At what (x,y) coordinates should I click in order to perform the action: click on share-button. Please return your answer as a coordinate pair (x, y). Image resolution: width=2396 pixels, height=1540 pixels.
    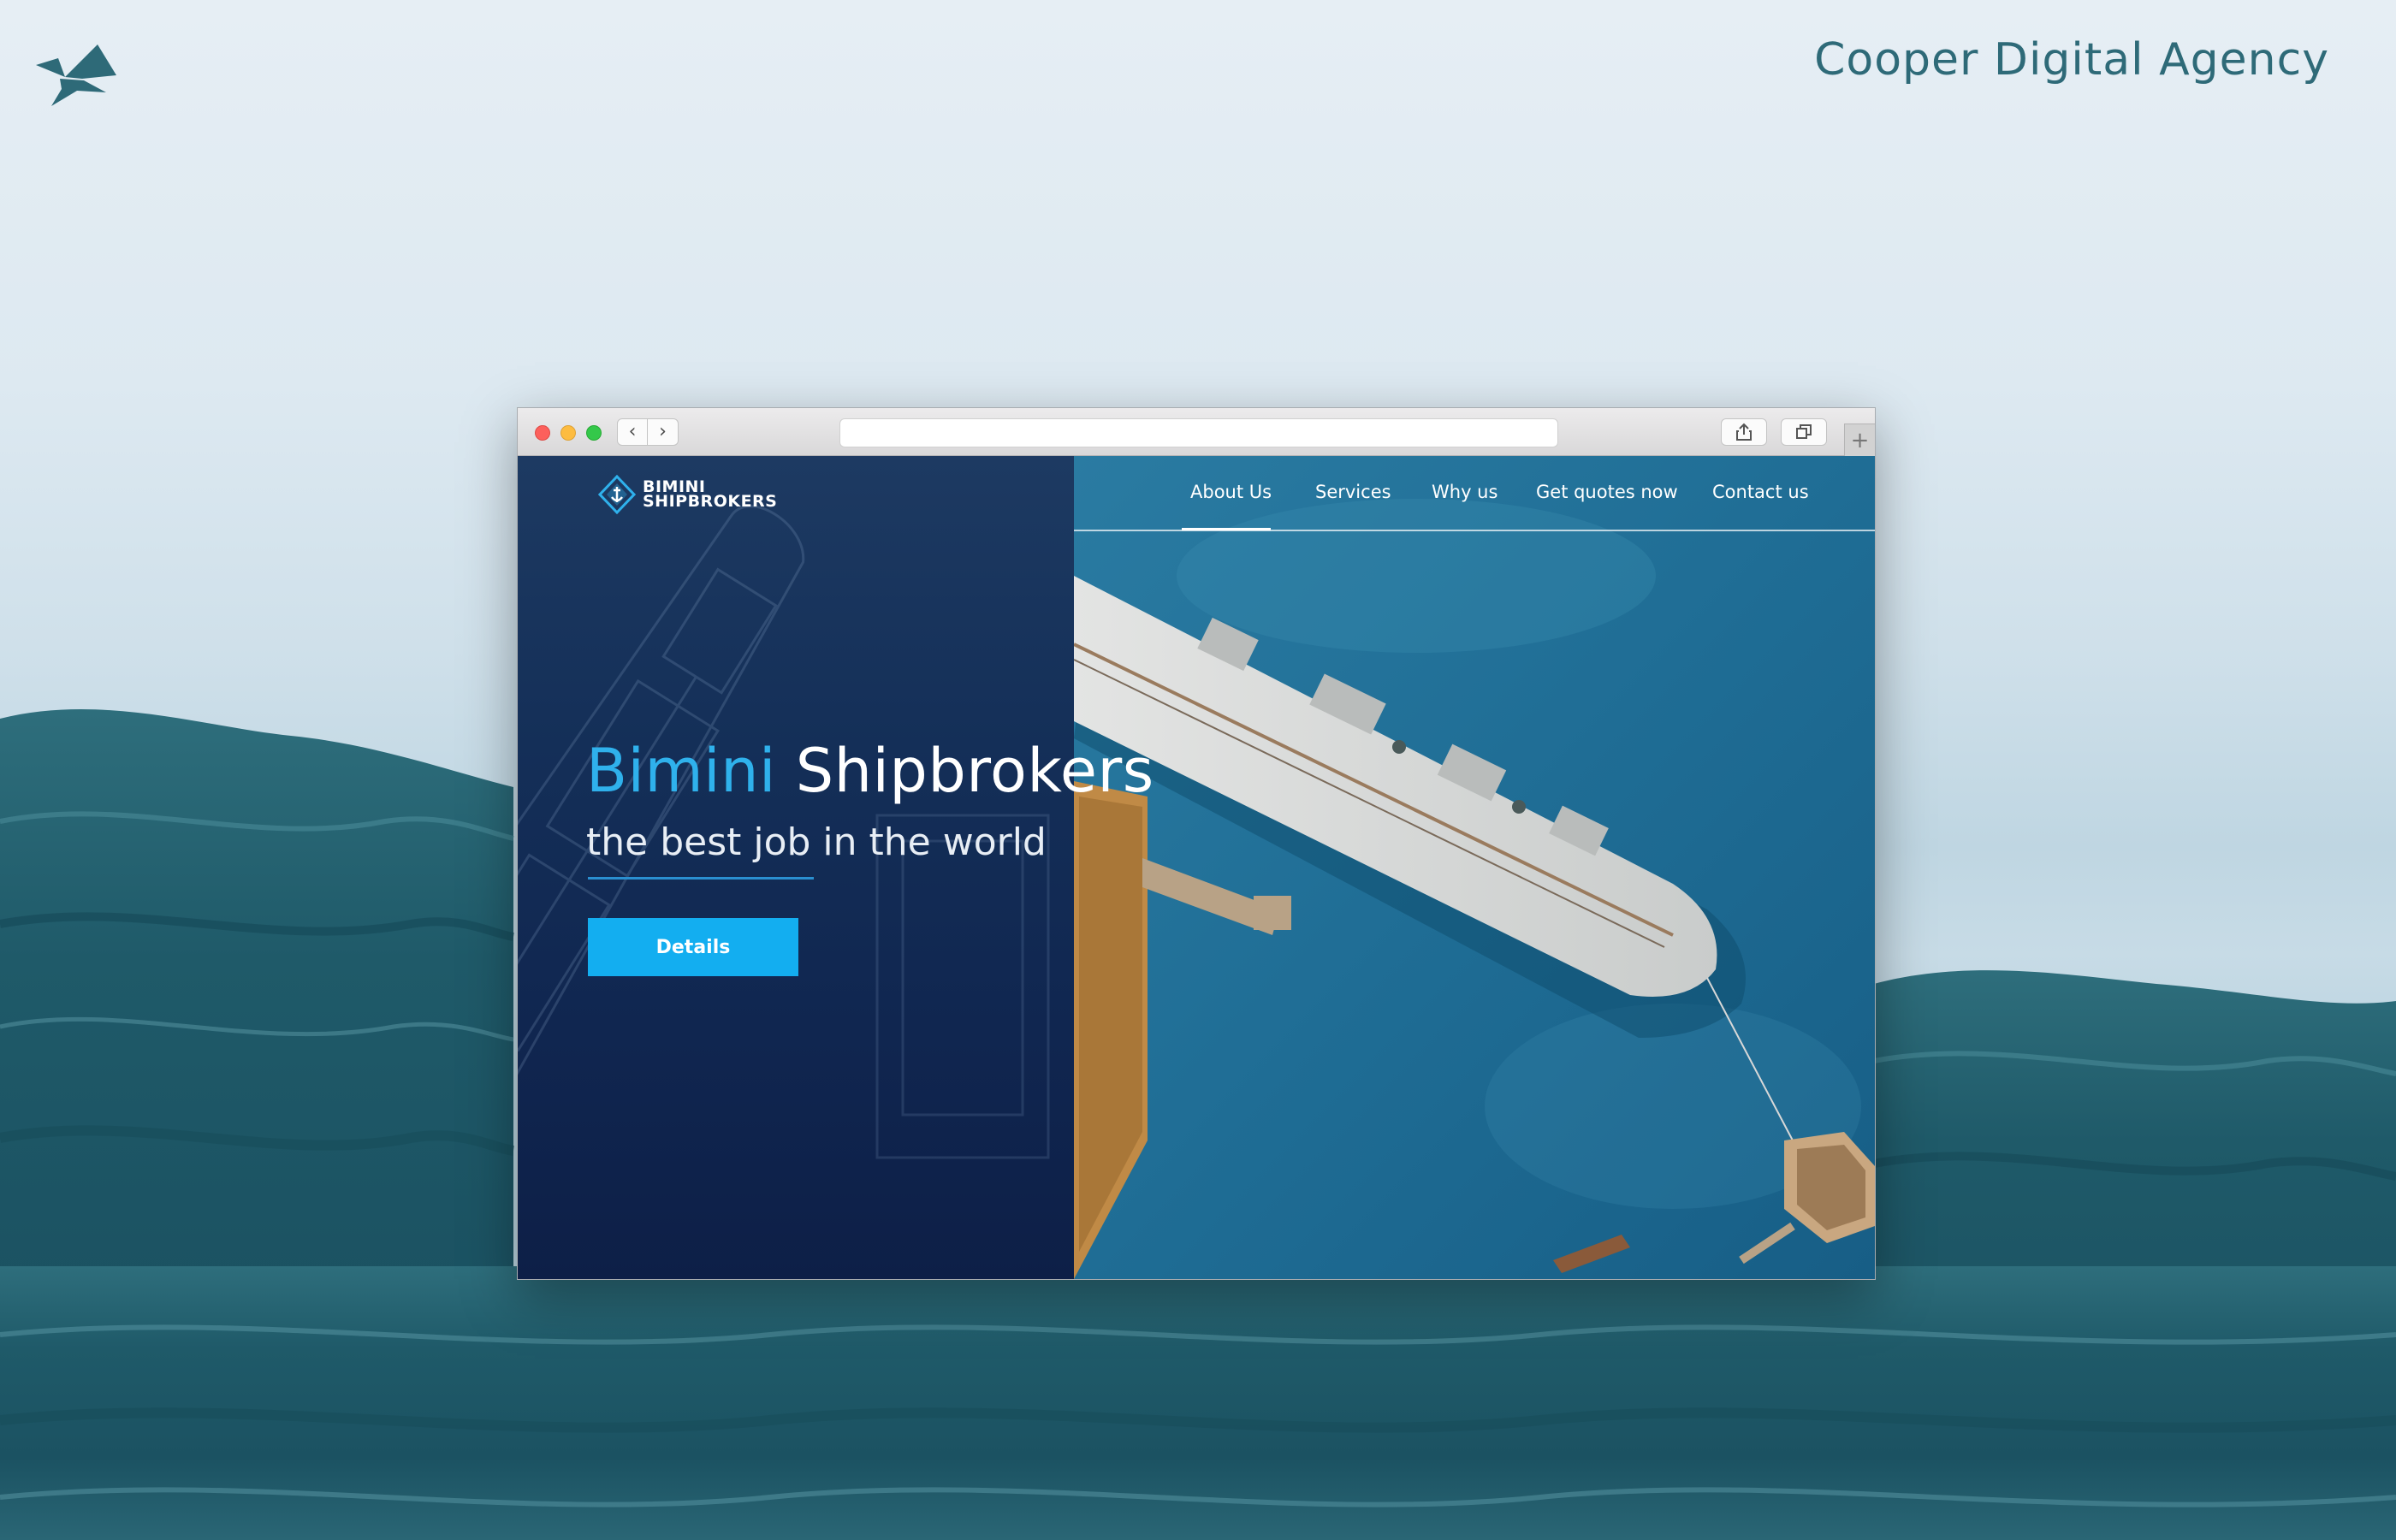
    Looking at the image, I should click on (1744, 432).